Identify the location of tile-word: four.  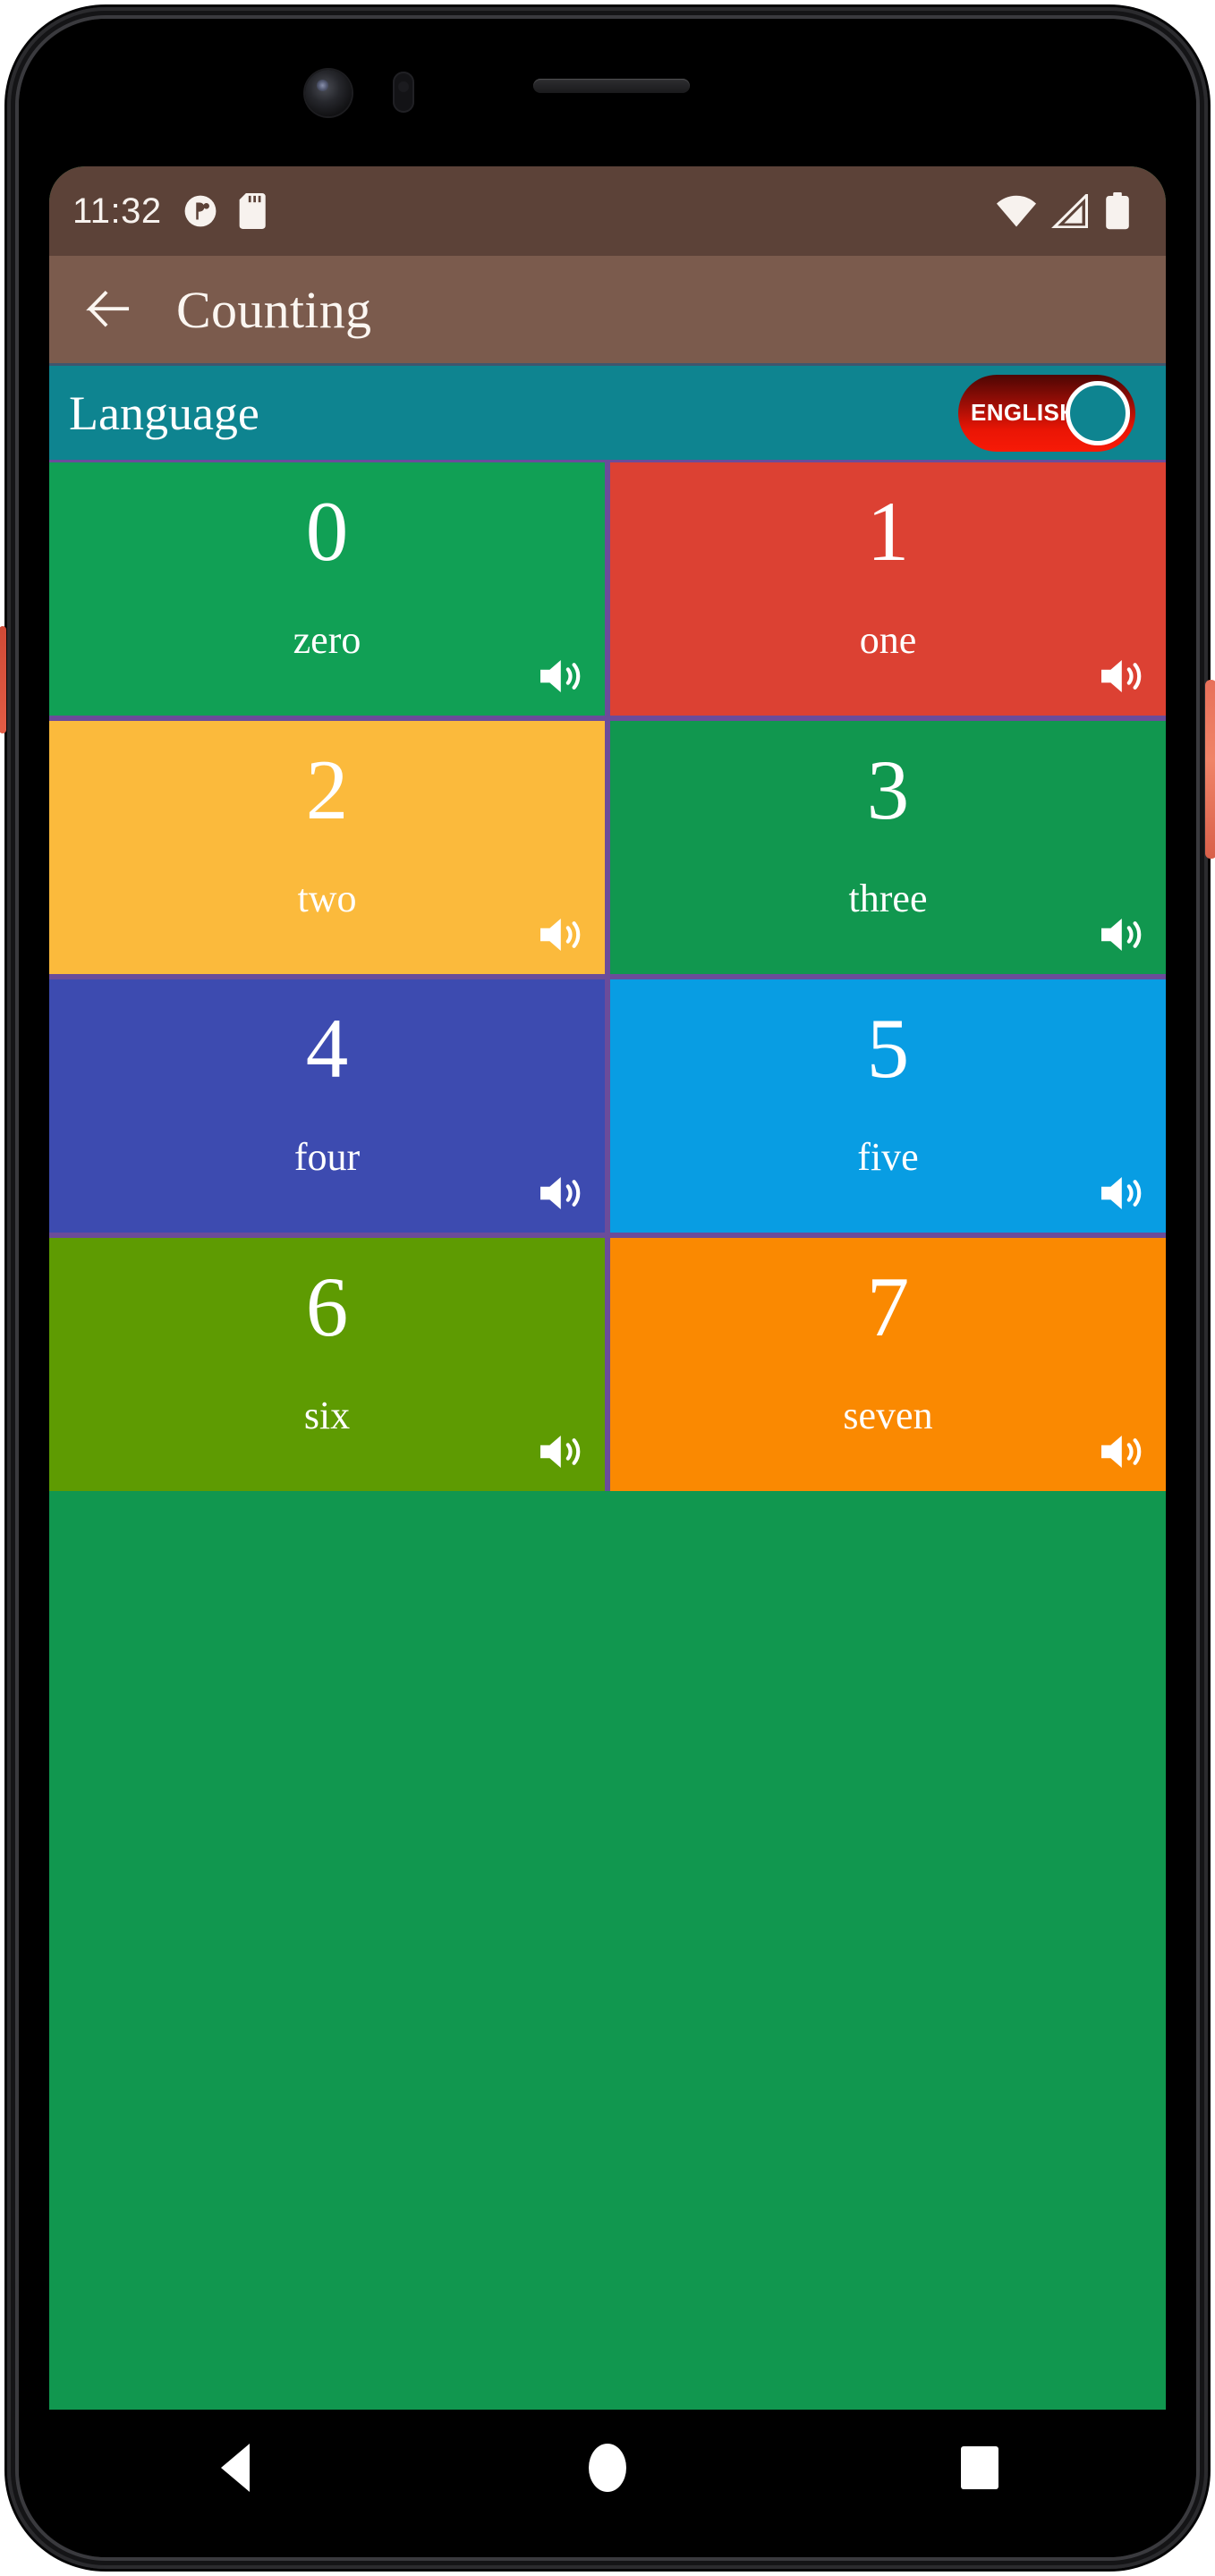
(327, 1157).